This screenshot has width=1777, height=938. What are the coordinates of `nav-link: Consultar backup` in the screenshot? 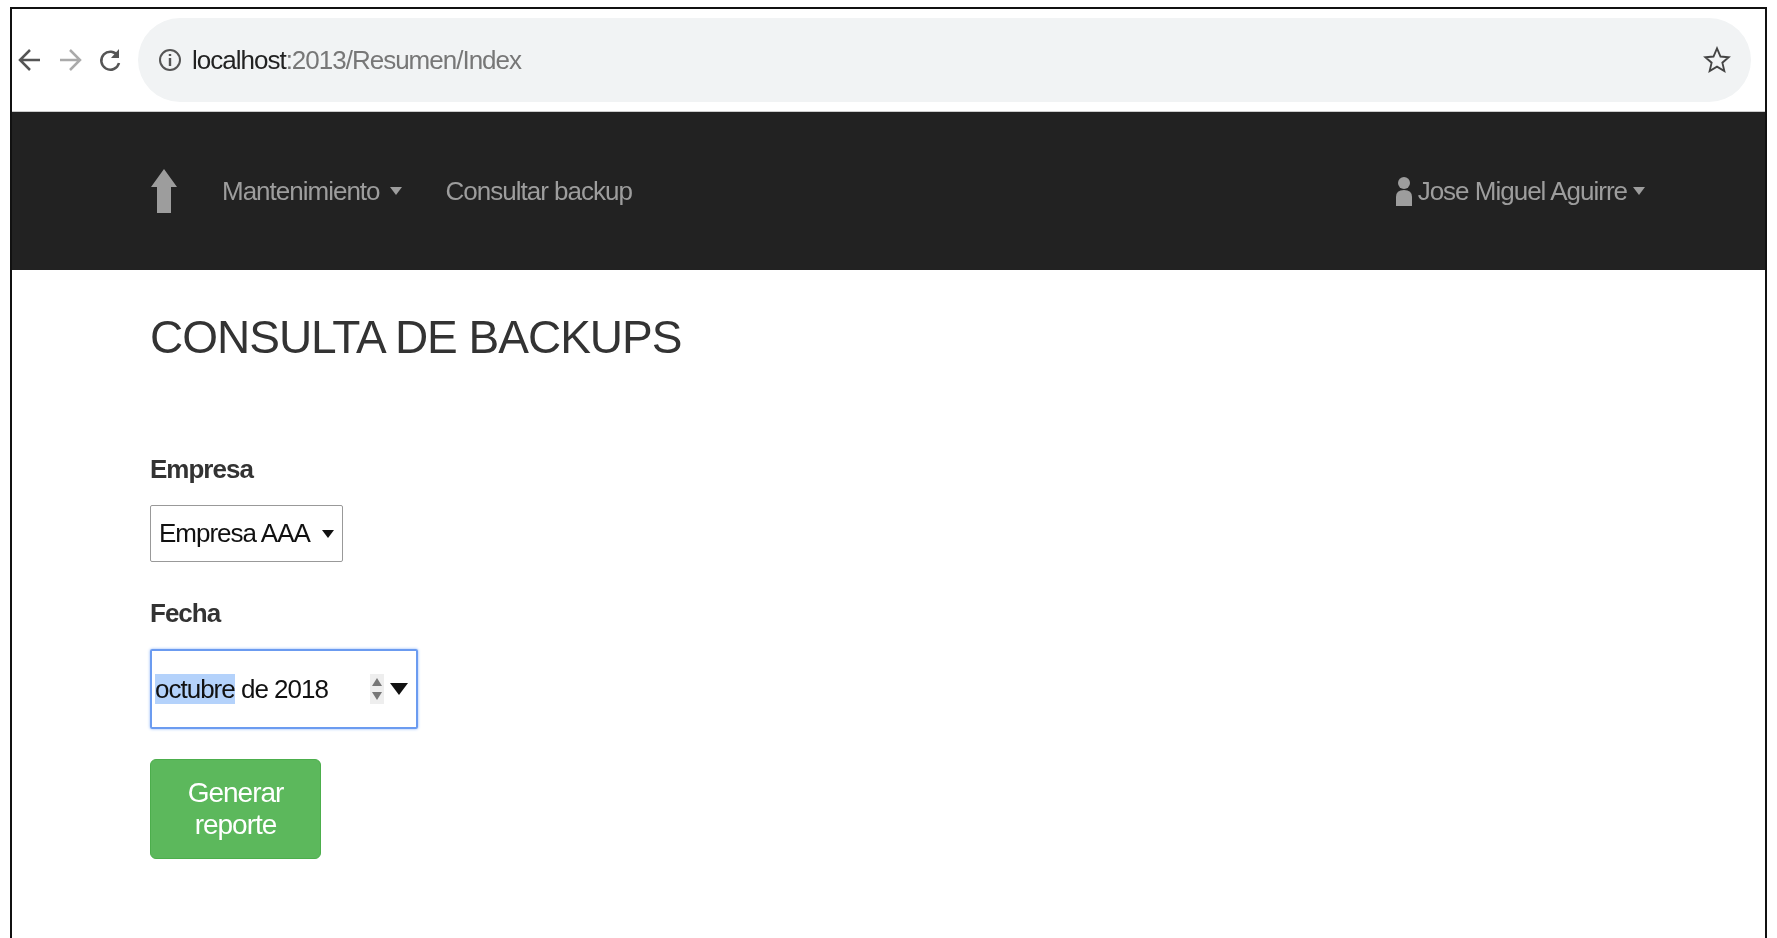 It's located at (538, 191).